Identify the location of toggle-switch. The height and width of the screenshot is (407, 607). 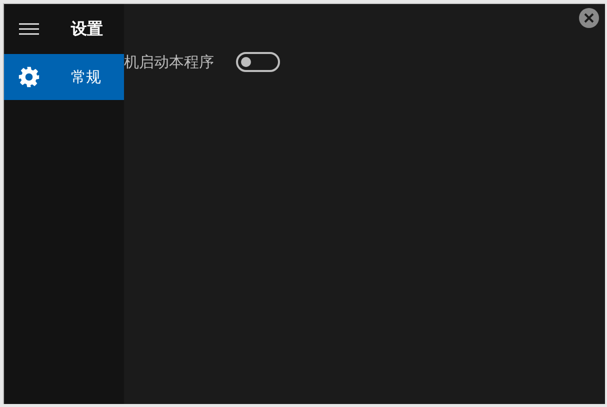
(258, 62).